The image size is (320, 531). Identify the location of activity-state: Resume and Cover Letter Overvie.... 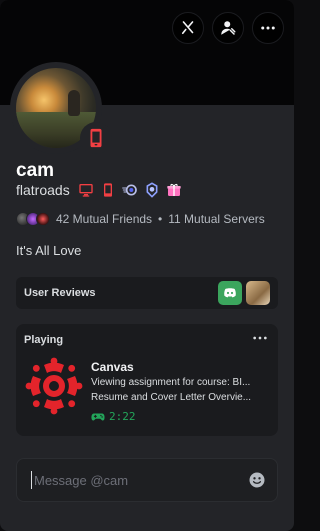
(171, 397).